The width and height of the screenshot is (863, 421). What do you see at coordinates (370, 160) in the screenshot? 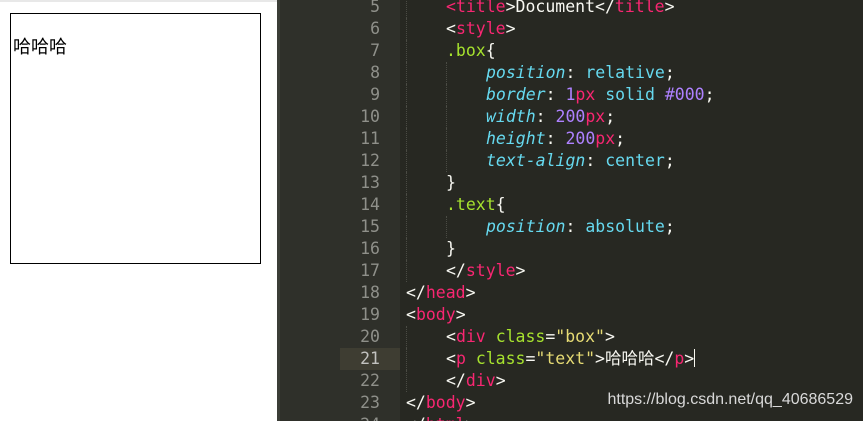
I see `line-number: 12` at bounding box center [370, 160].